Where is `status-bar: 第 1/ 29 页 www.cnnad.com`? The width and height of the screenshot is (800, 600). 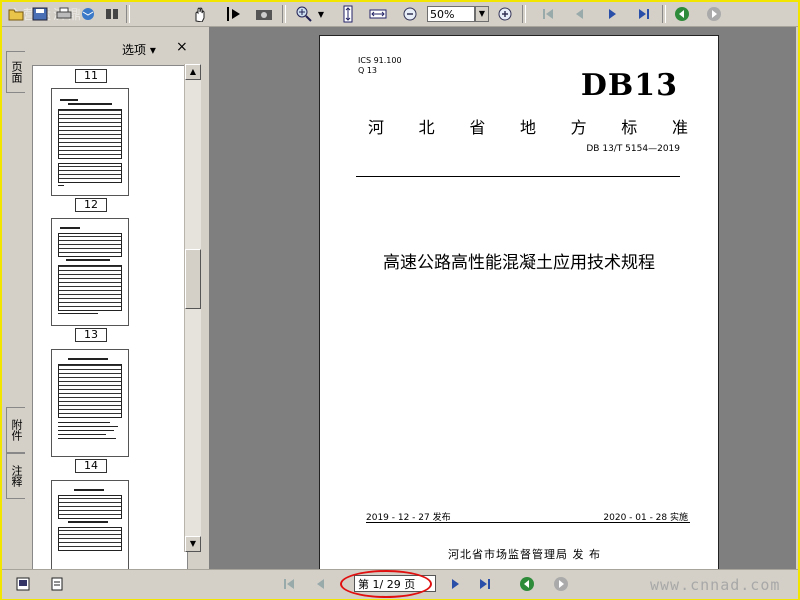
status-bar: 第 1/ 29 页 www.cnnad.com is located at coordinates (400, 584).